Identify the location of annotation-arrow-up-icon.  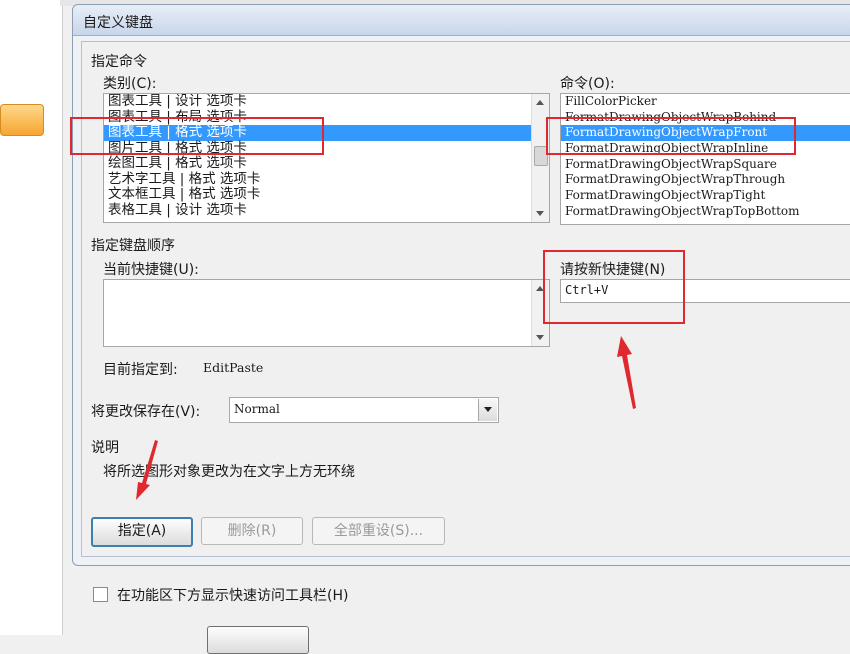
(626, 372).